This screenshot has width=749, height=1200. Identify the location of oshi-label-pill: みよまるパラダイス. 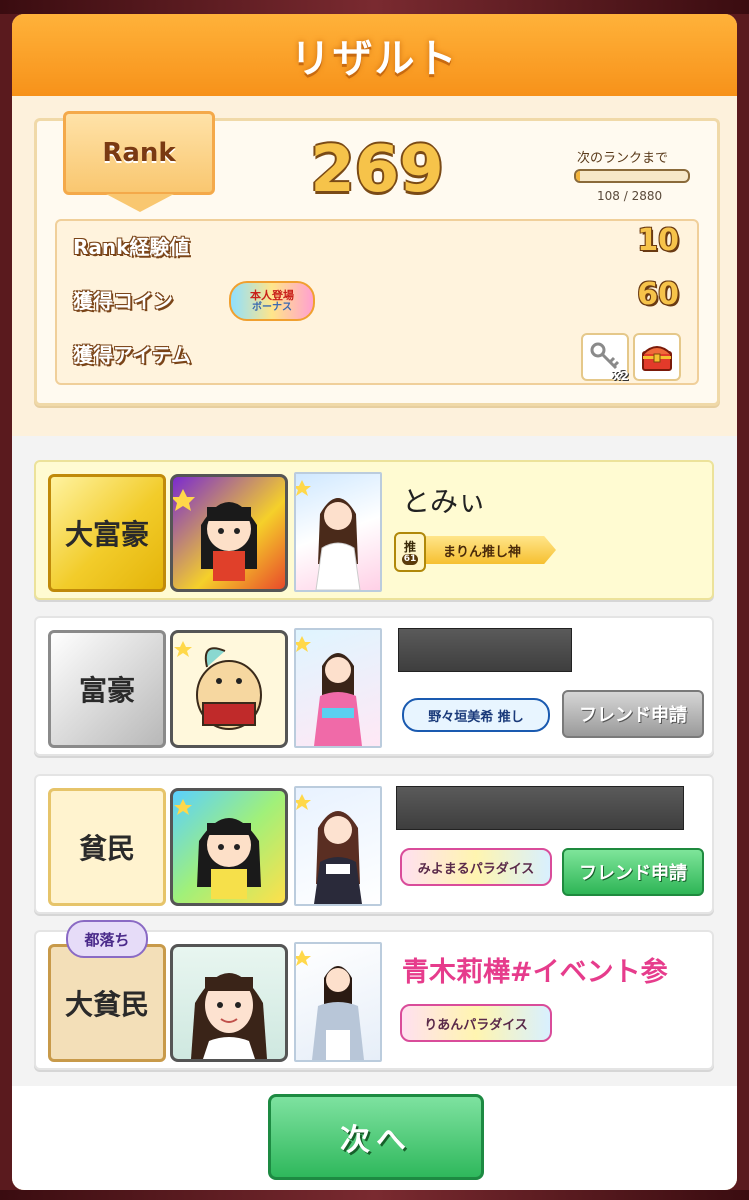
(476, 867).